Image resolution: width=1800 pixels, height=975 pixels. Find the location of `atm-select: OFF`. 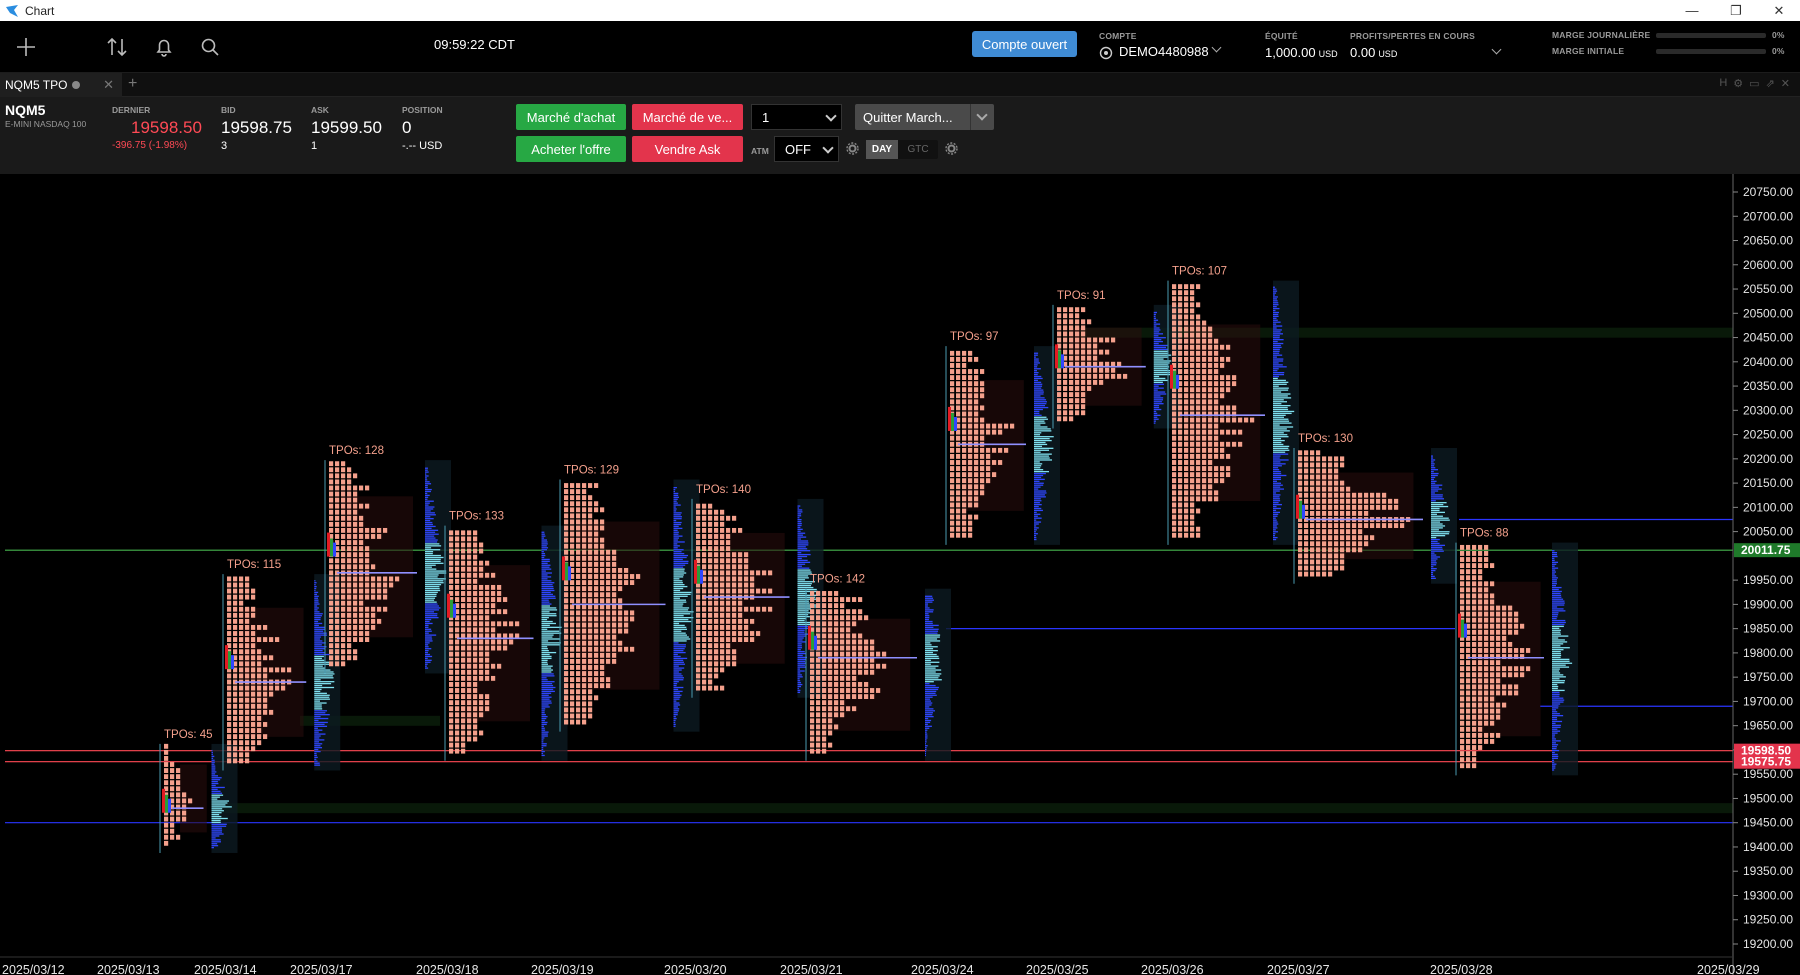

atm-select: OFF is located at coordinates (806, 149).